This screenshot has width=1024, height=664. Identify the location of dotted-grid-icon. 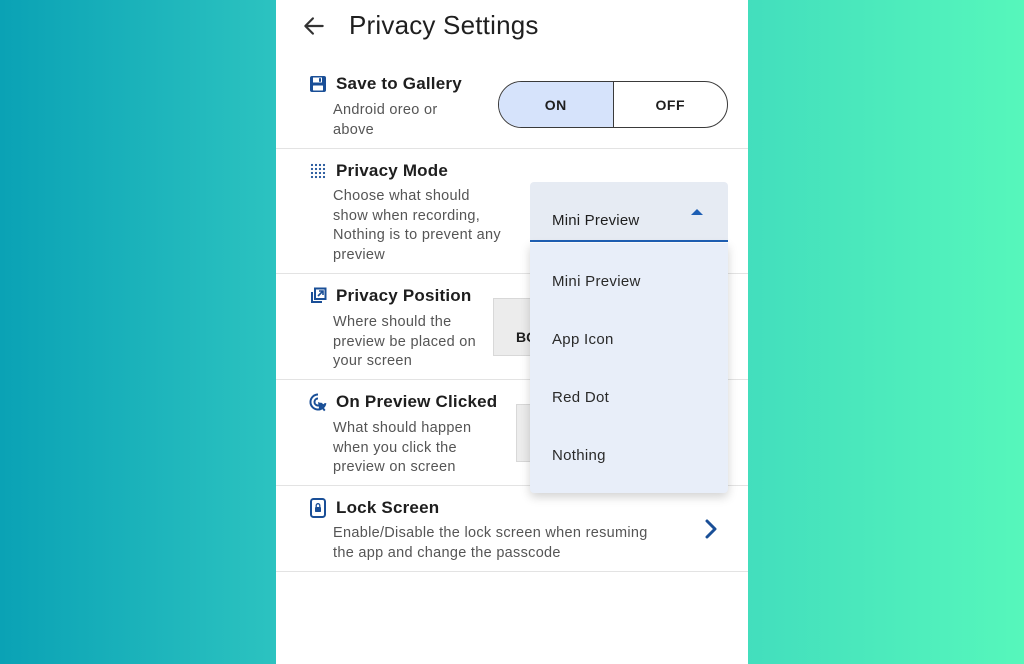
(318, 171).